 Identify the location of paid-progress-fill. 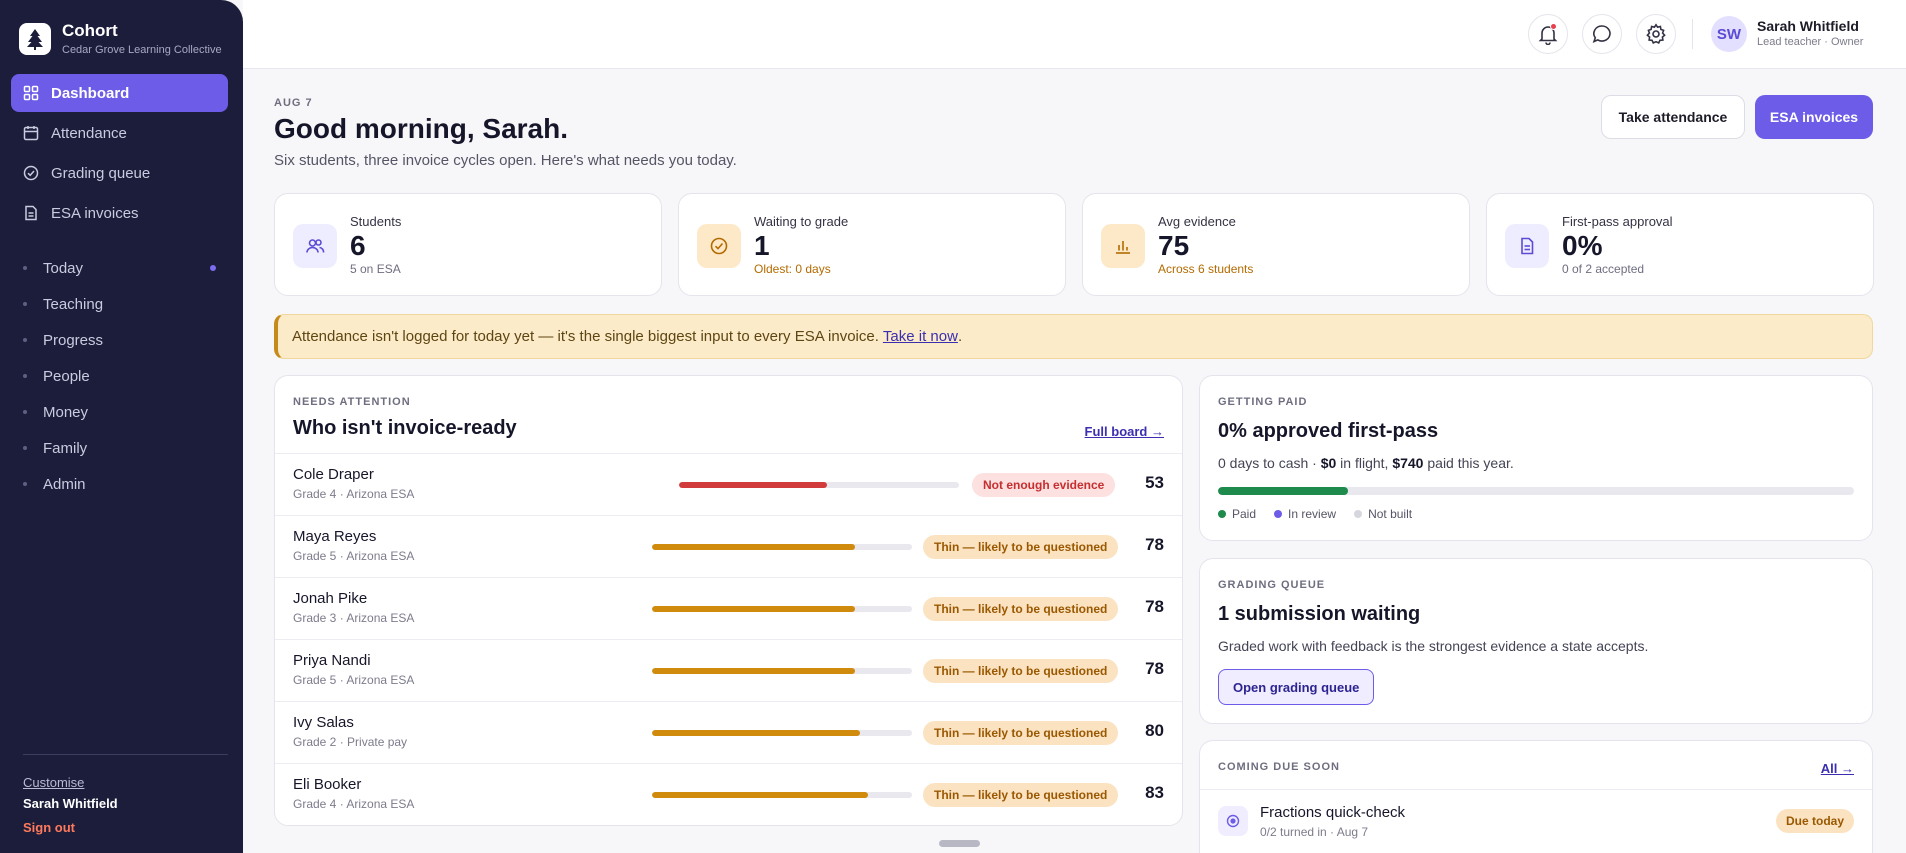
(1283, 491).